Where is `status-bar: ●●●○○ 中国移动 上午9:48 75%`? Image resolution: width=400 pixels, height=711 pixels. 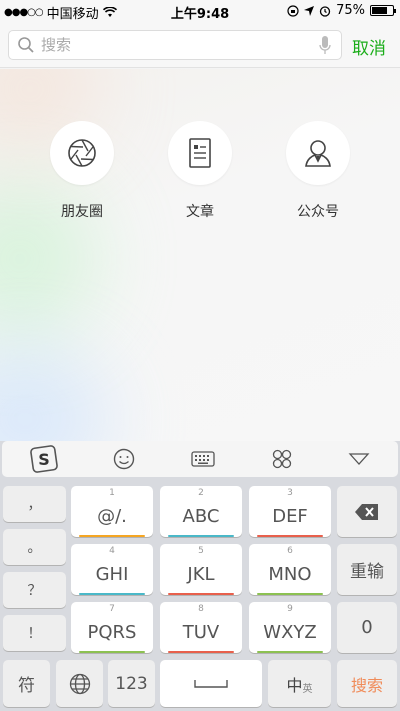 status-bar: ●●●○○ 中国移动 上午9:48 75% is located at coordinates (200, 11).